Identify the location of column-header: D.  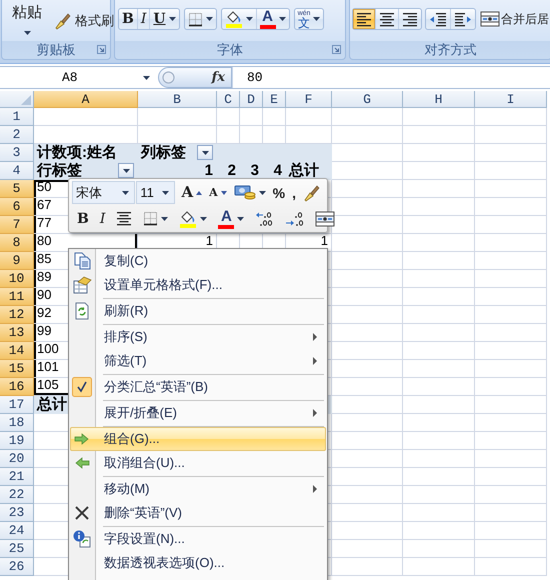
(251, 99).